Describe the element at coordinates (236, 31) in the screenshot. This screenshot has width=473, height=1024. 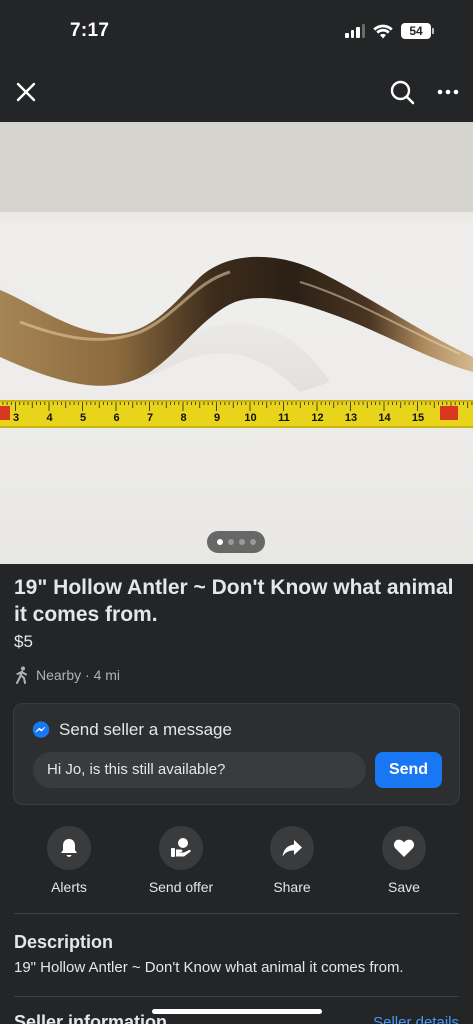
I see `status-bar: 7:17 54` at that location.